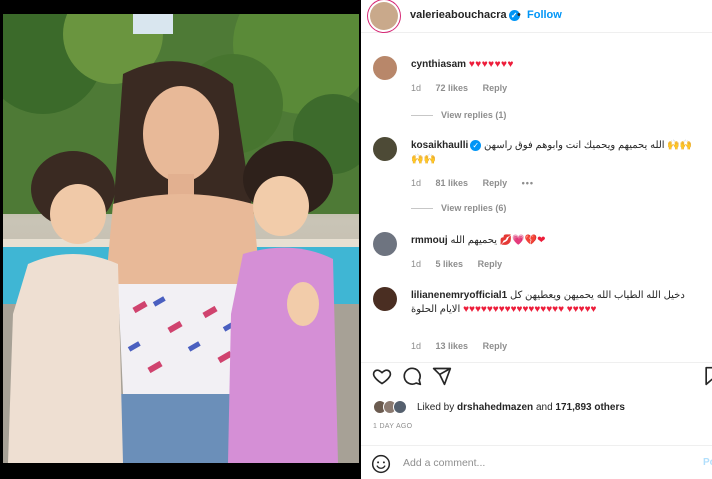 This screenshot has width=712, height=479. Describe the element at coordinates (495, 407) in the screenshot. I see `liker-username: drshahedmazen` at that location.